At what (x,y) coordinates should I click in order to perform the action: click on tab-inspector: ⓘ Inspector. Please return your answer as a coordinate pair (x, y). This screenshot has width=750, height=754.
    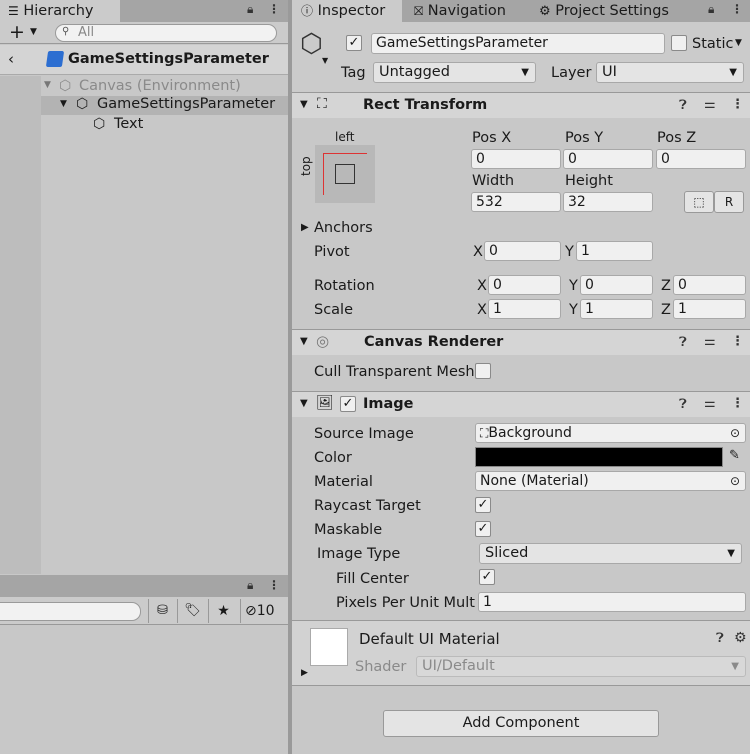
    Looking at the image, I should click on (347, 11).